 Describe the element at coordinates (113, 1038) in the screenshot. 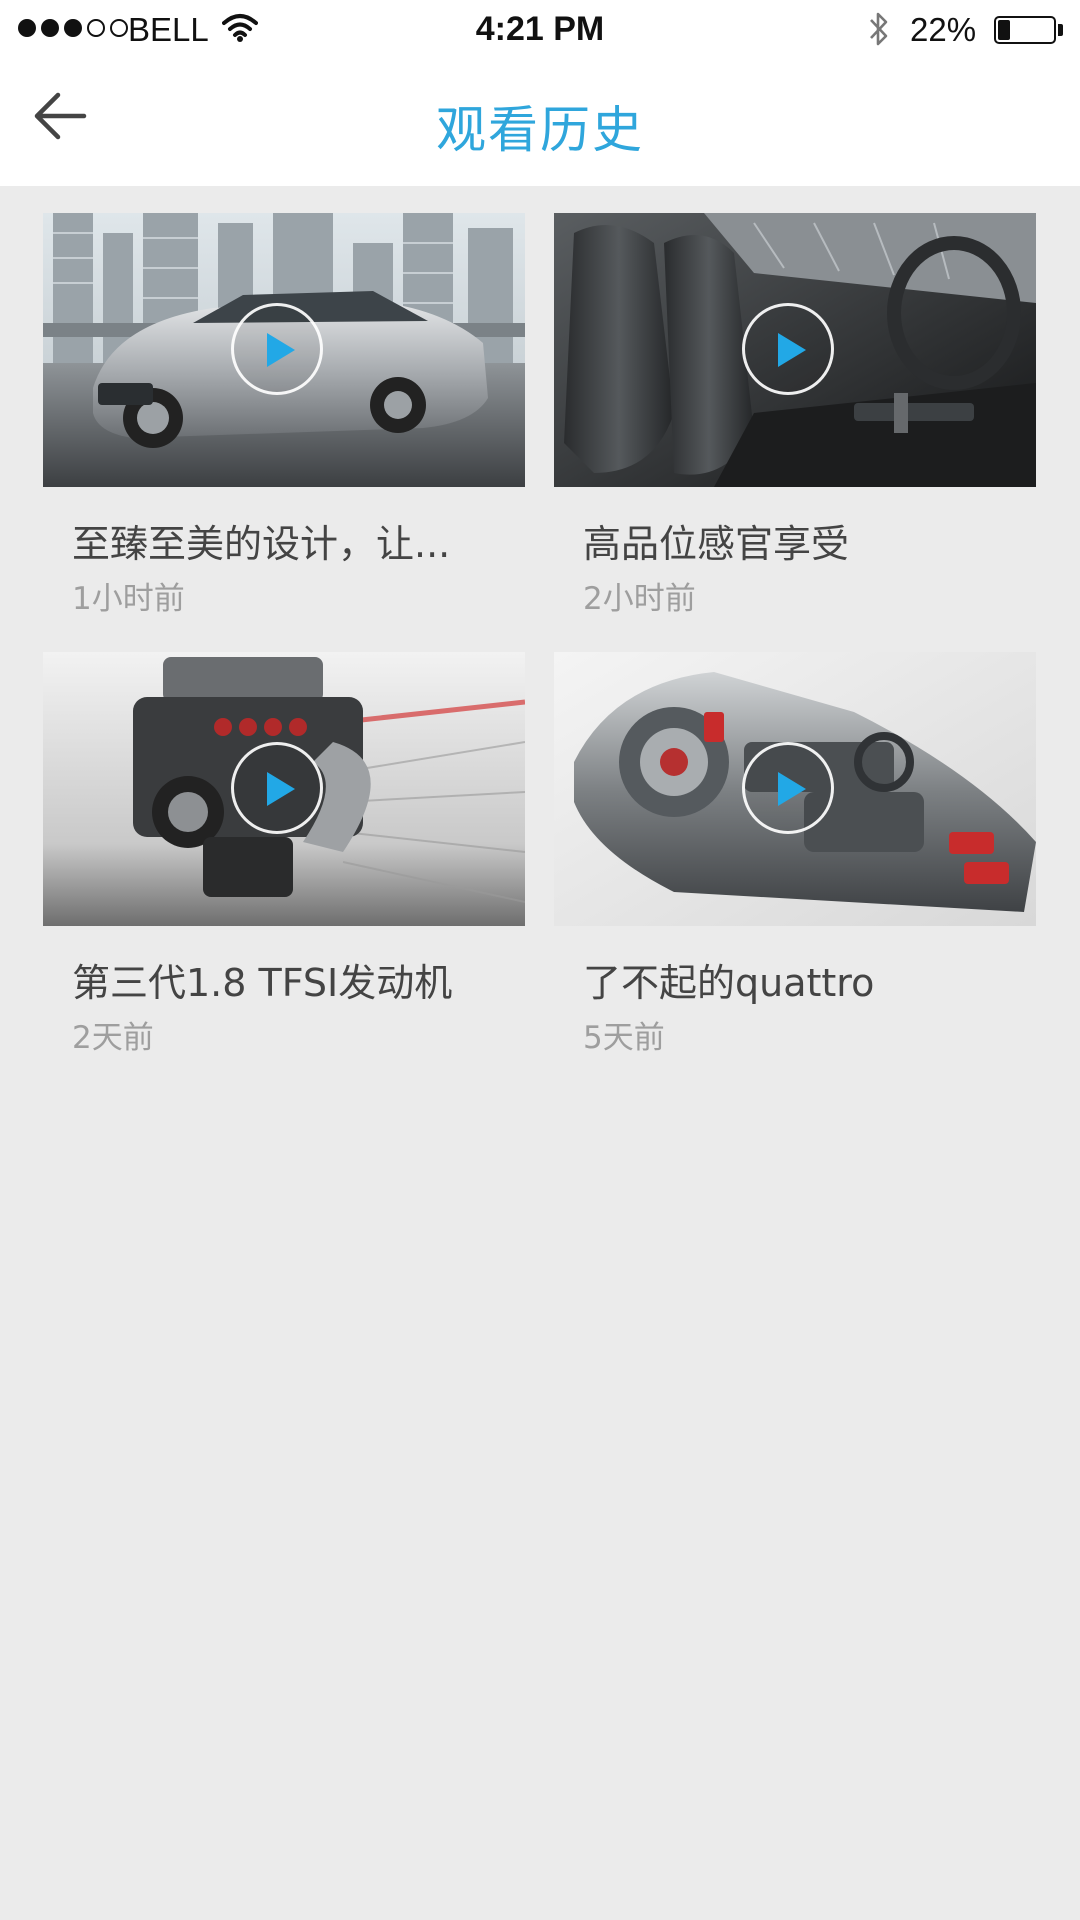

I see `watched-time: 2天前` at that location.